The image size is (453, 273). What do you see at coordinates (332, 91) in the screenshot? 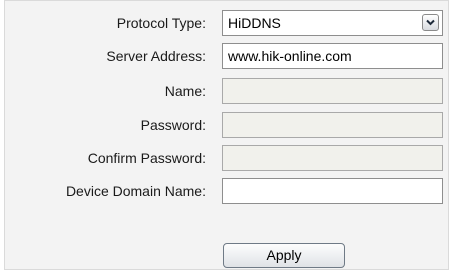
I see `name-input` at bounding box center [332, 91].